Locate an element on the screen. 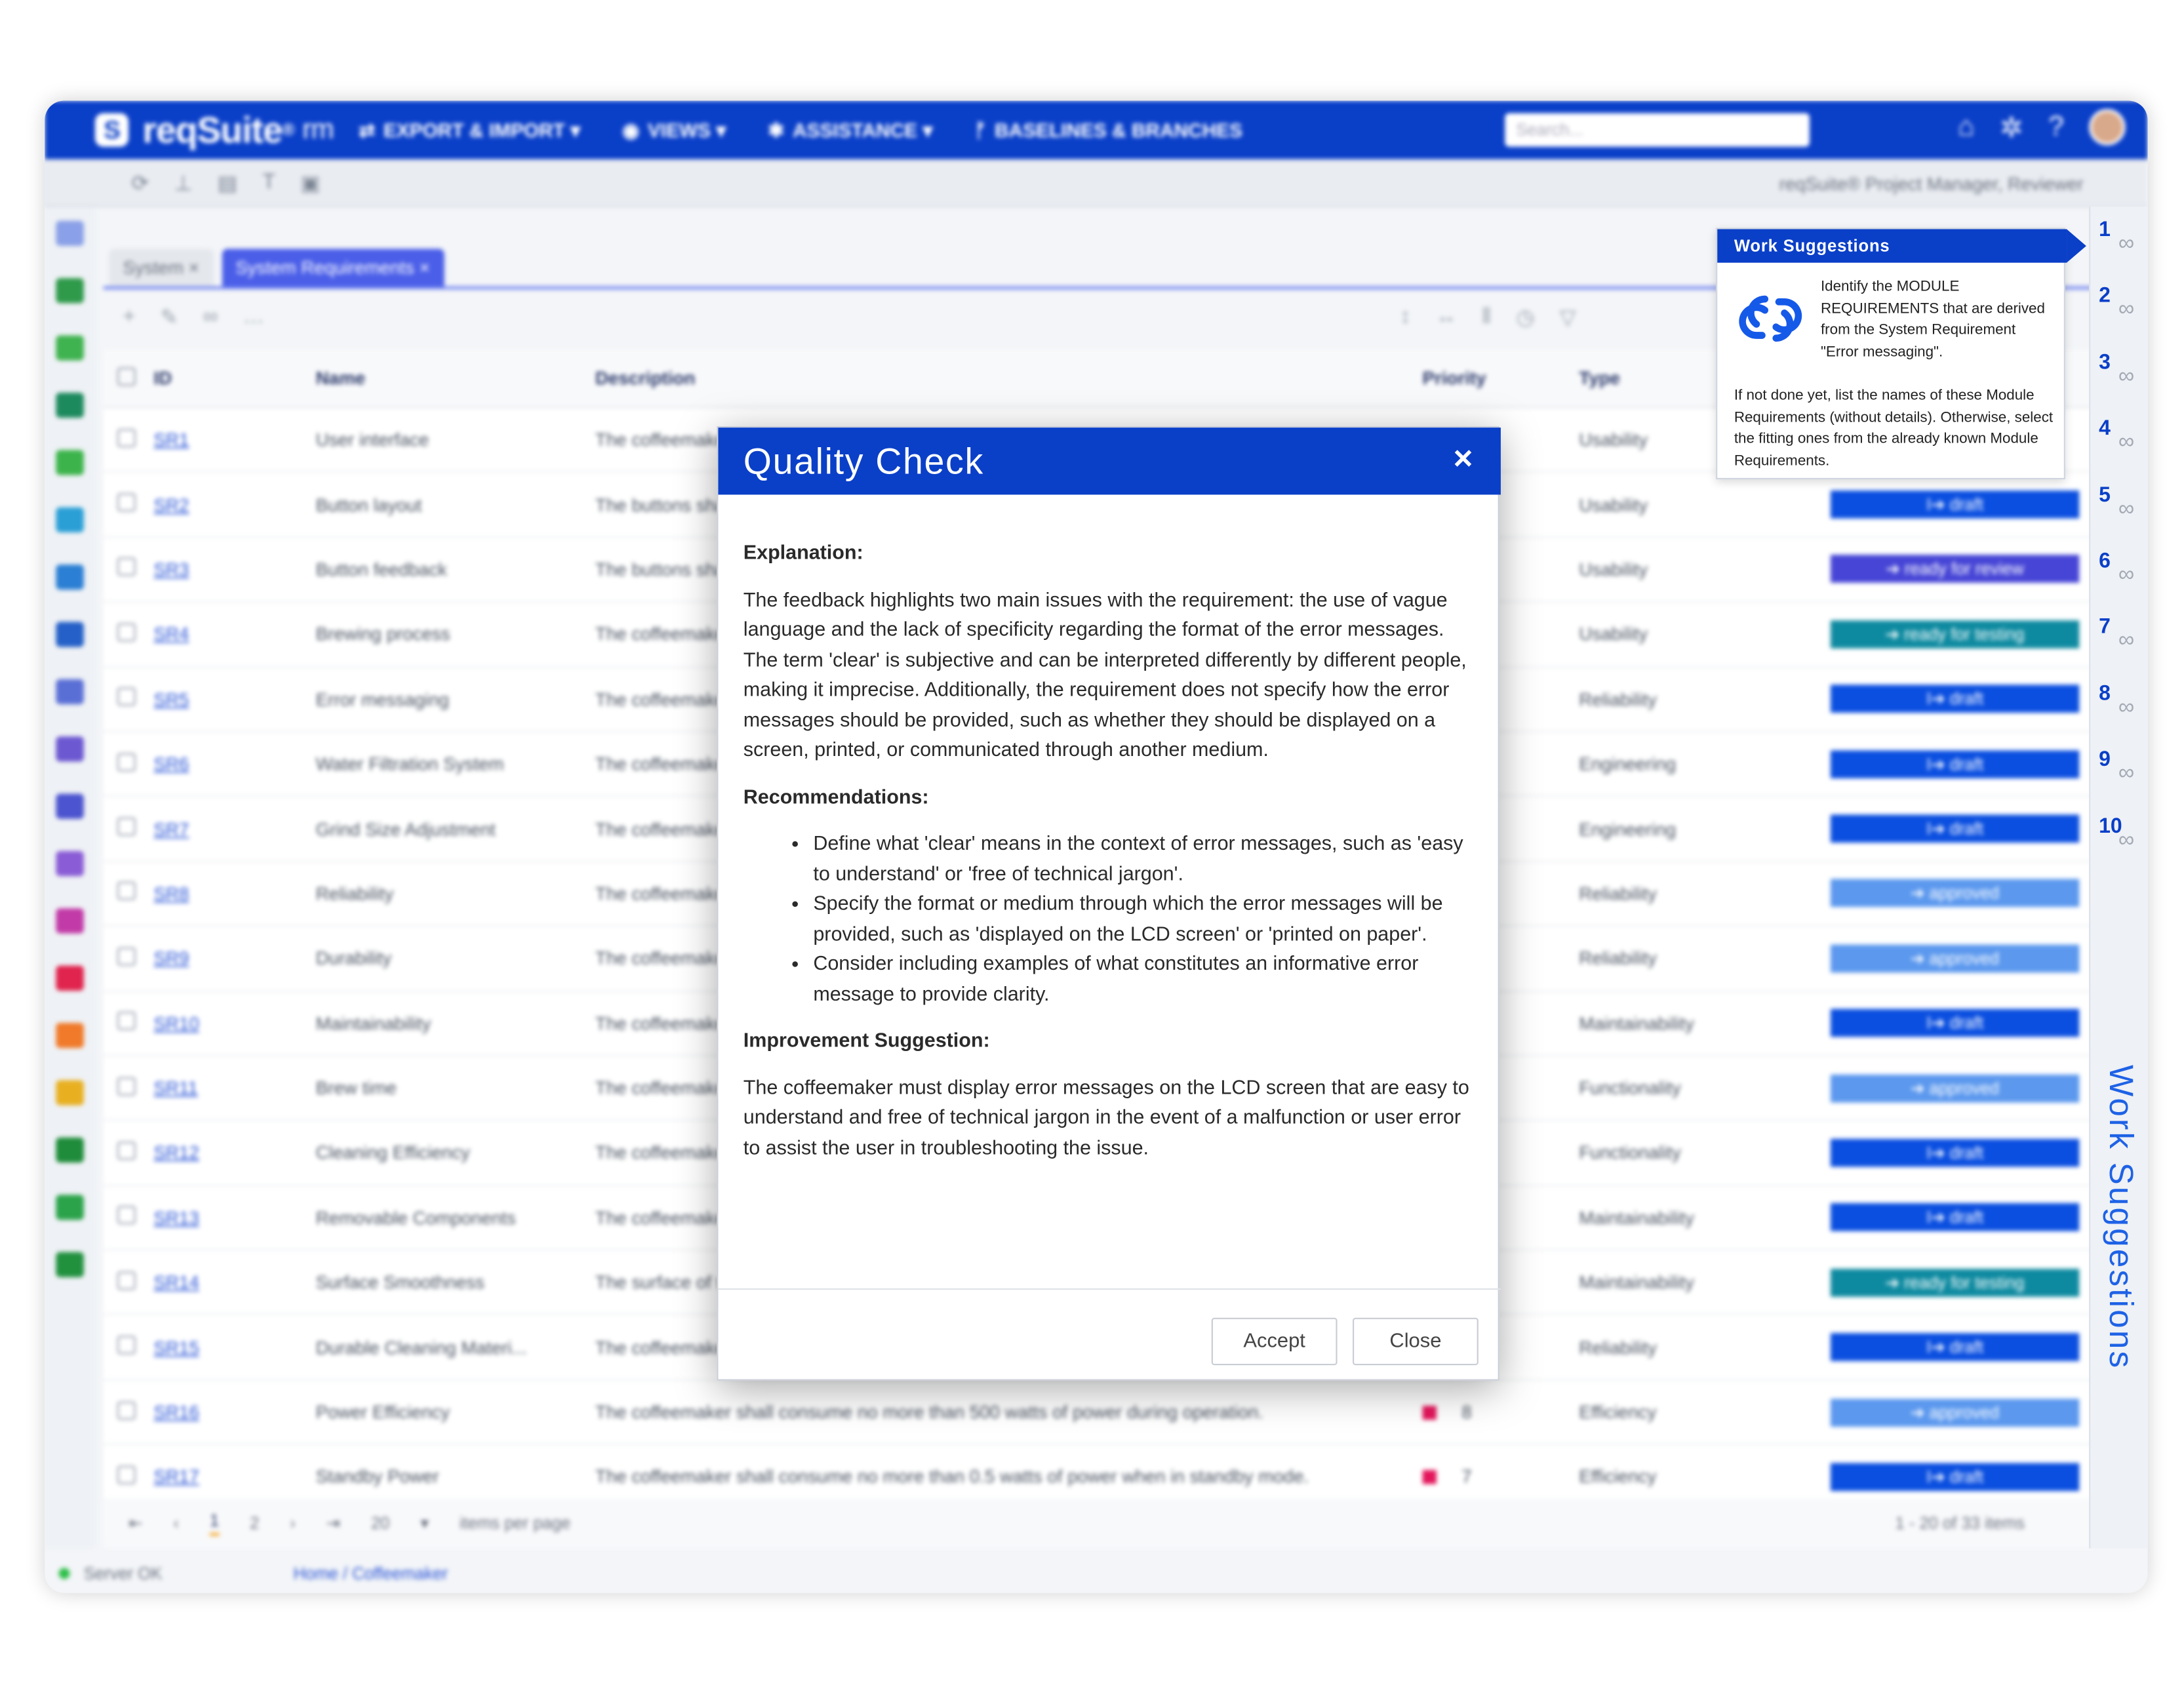 The height and width of the screenshot is (1691, 2184). work-suggestion-number: 9 is located at coordinates (2105, 760).